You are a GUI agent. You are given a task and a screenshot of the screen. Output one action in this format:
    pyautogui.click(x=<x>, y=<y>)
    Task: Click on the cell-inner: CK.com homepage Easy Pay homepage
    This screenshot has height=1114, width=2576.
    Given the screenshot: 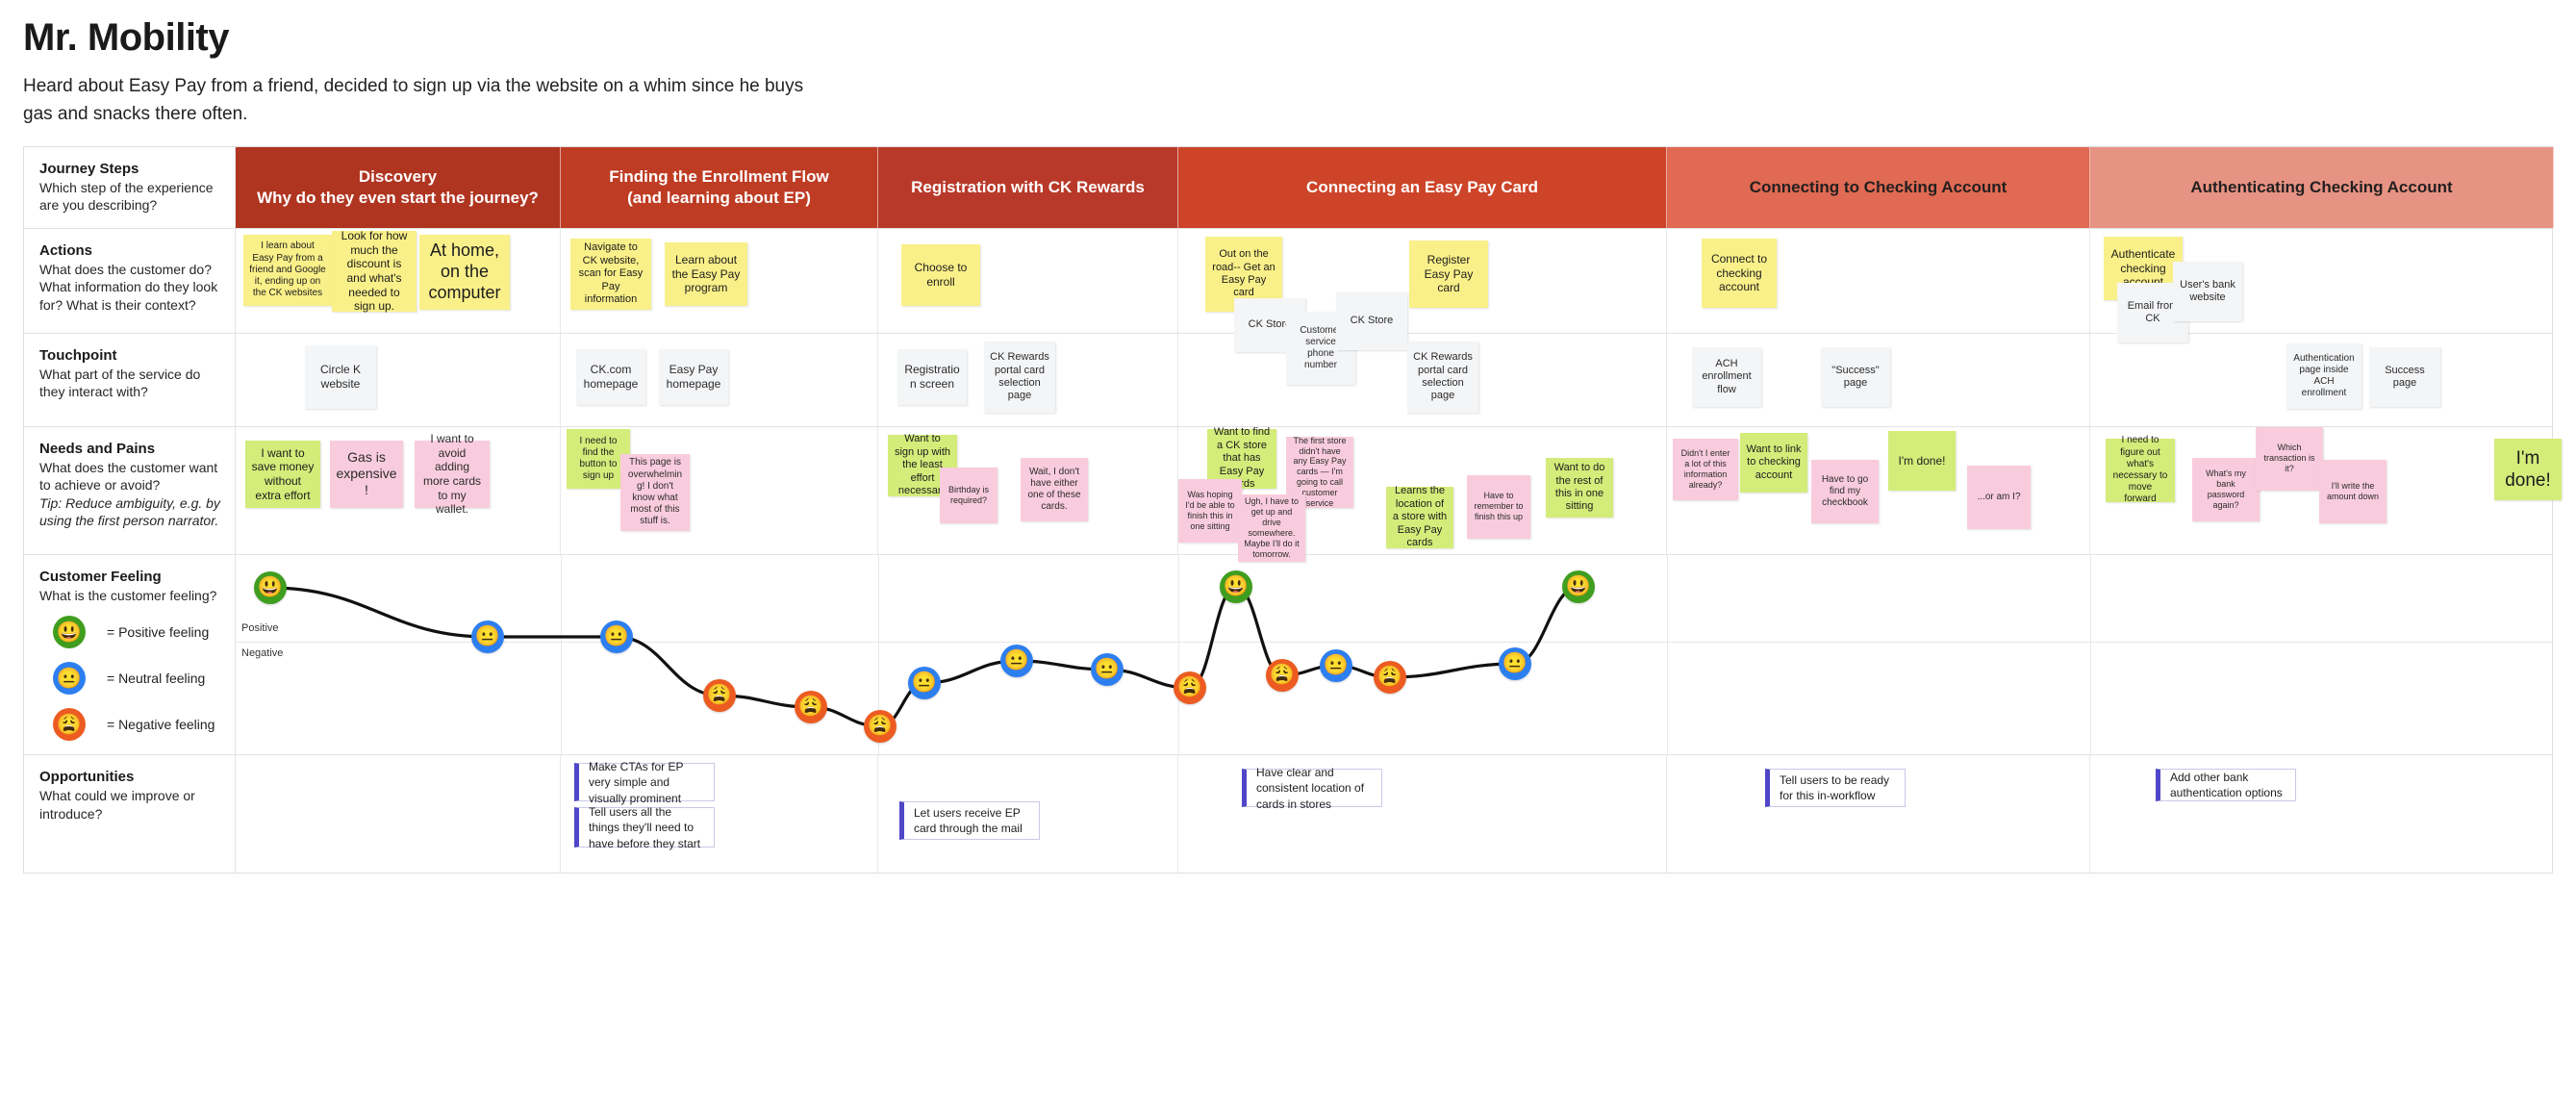 What is the action you would take?
    pyautogui.click(x=719, y=380)
    